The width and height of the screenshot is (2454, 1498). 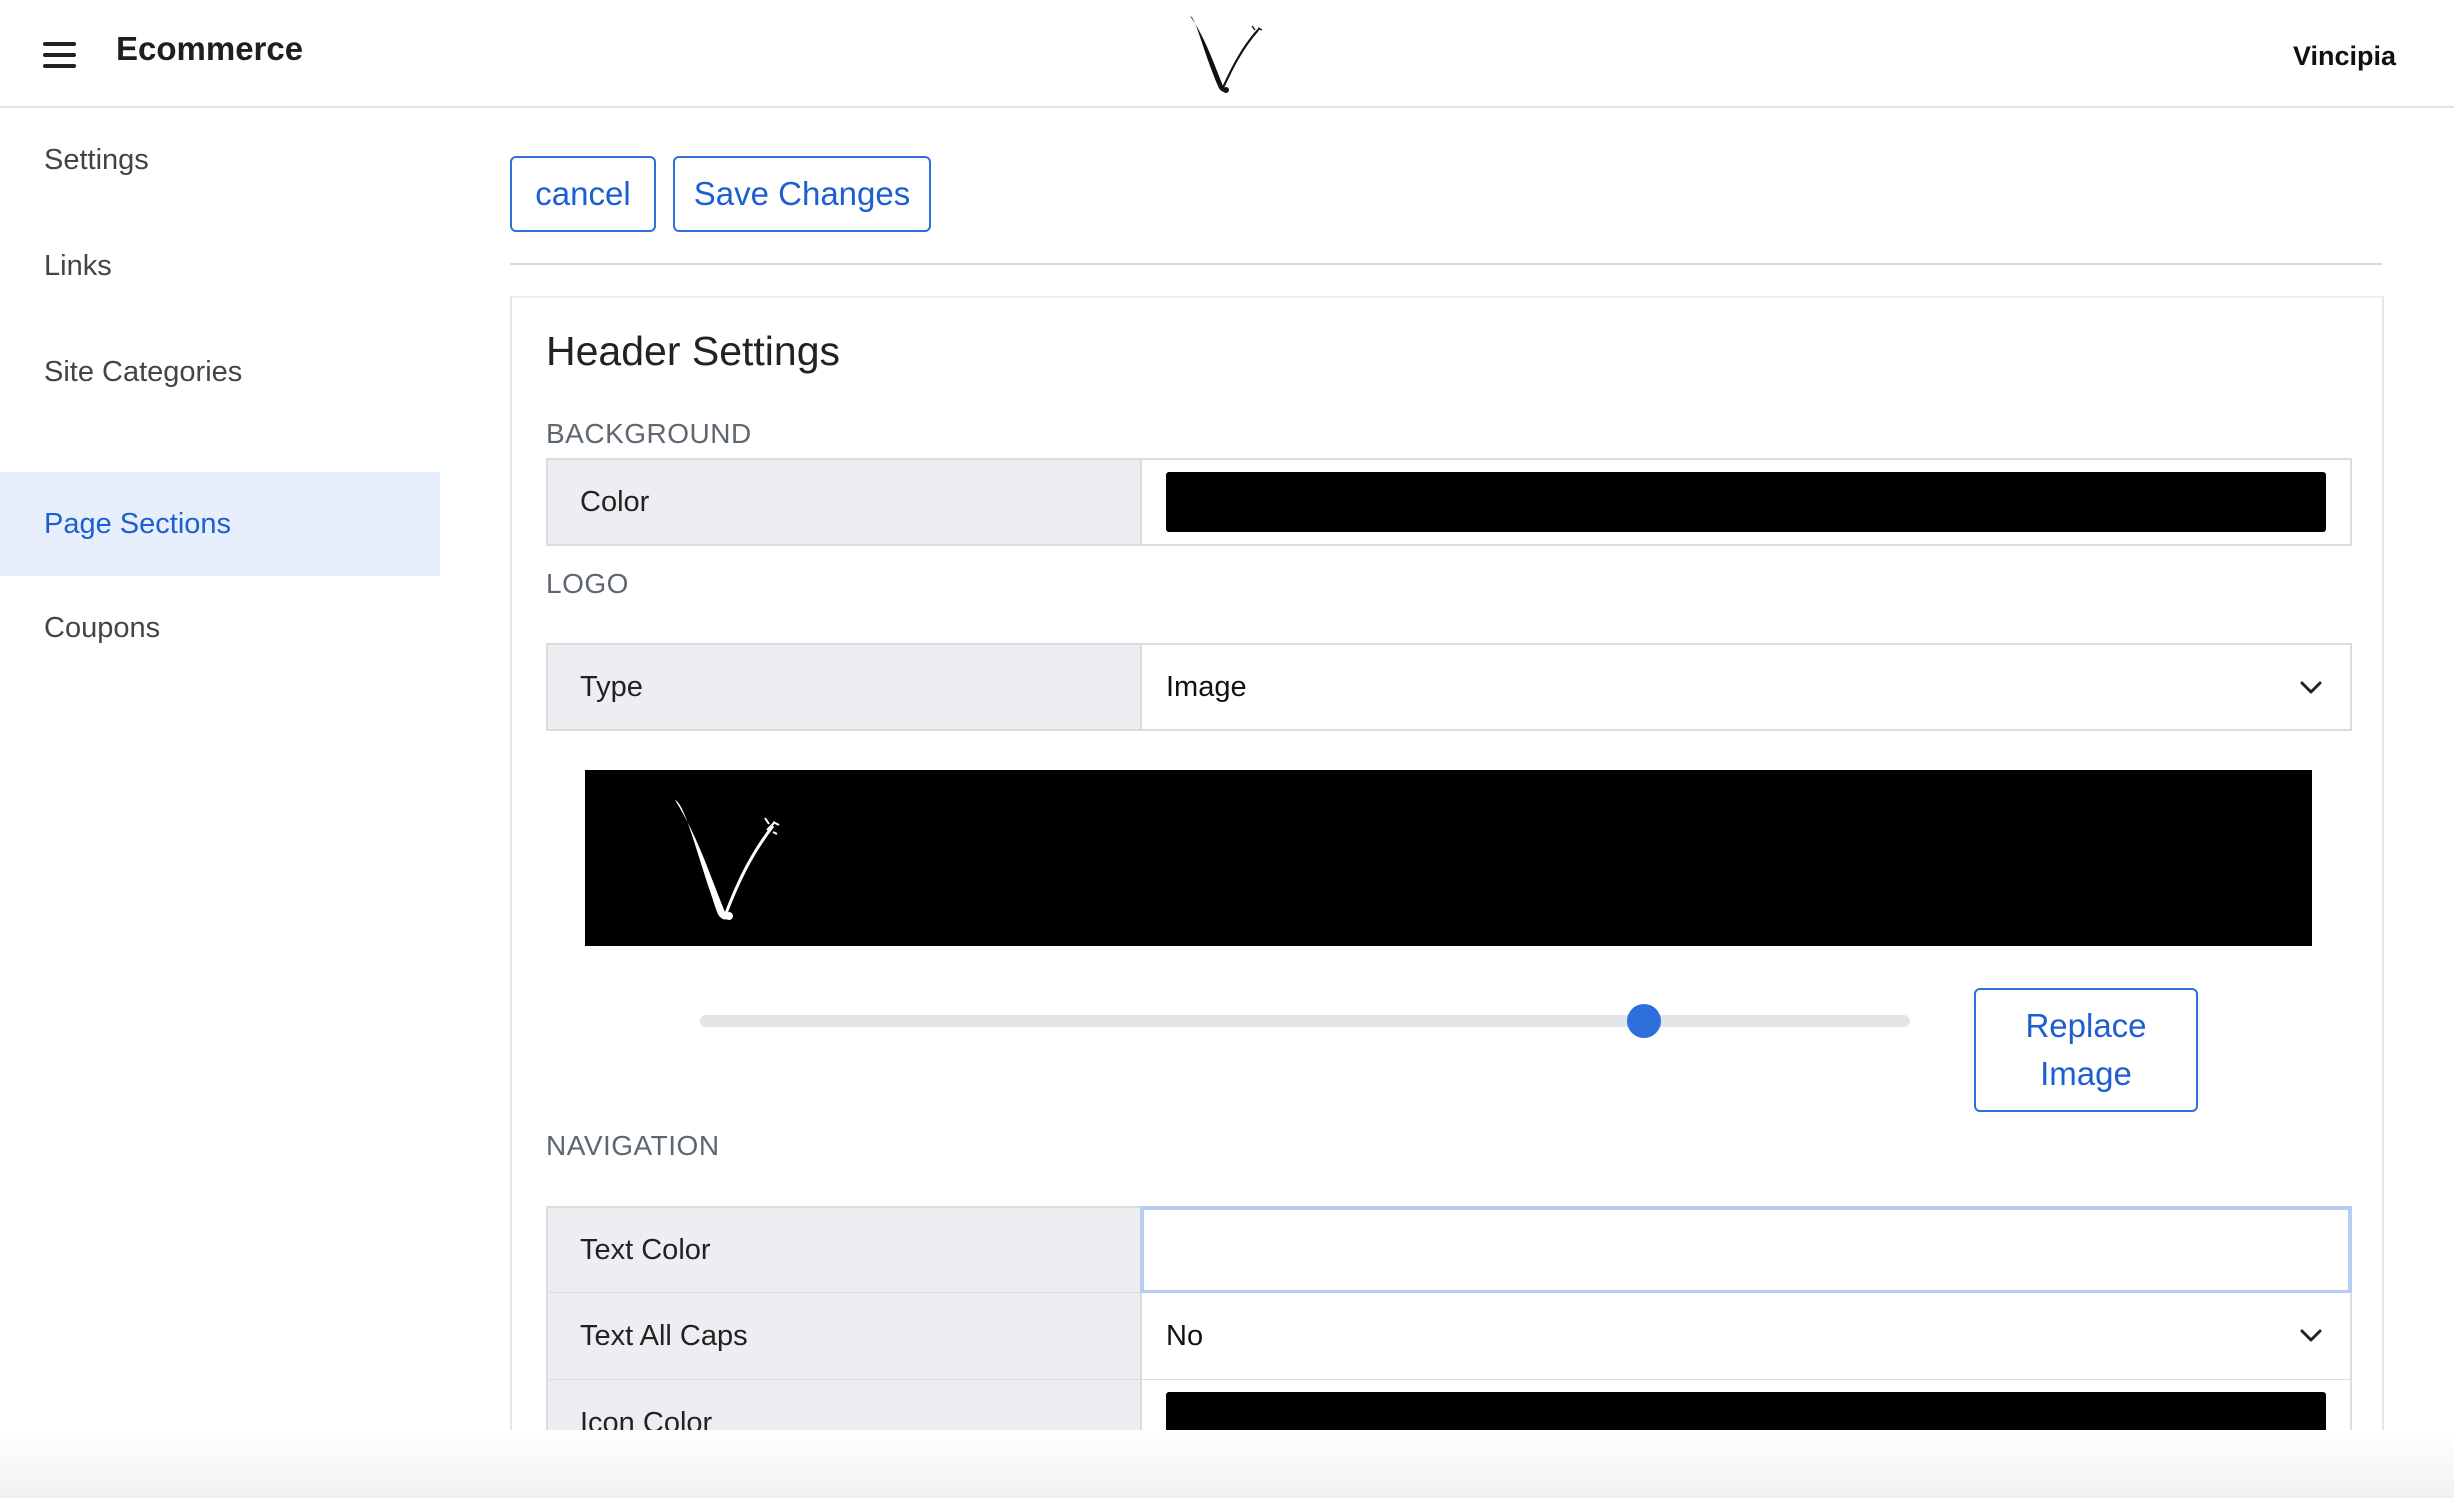 I want to click on top-bar: Ecommerce Vincipia, so click(x=1227, y=54).